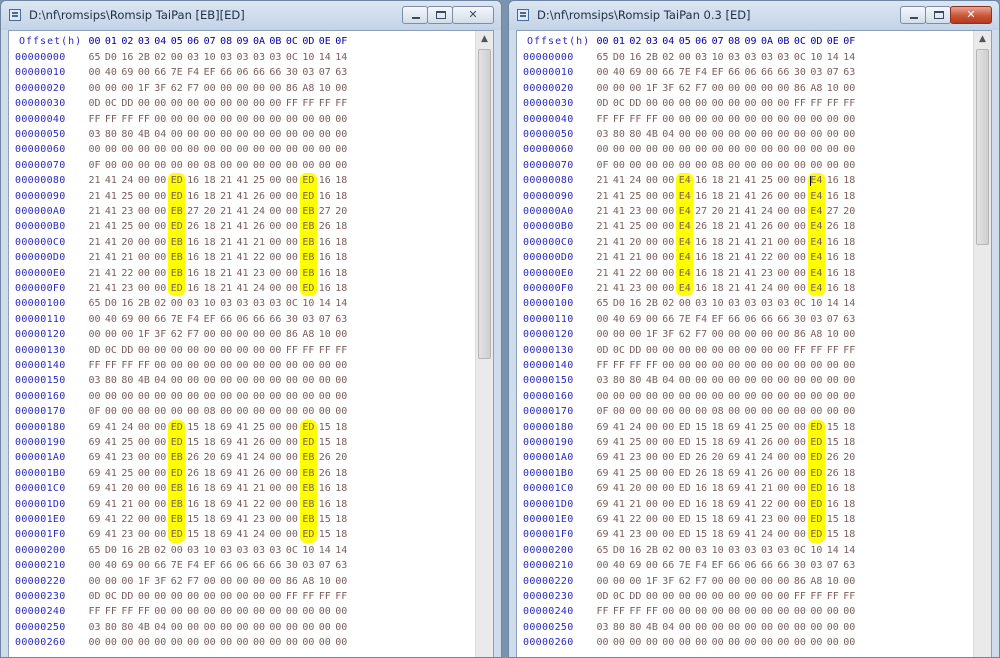 The height and width of the screenshot is (658, 1000). I want to click on hex-byte: 22, so click(635, 519).